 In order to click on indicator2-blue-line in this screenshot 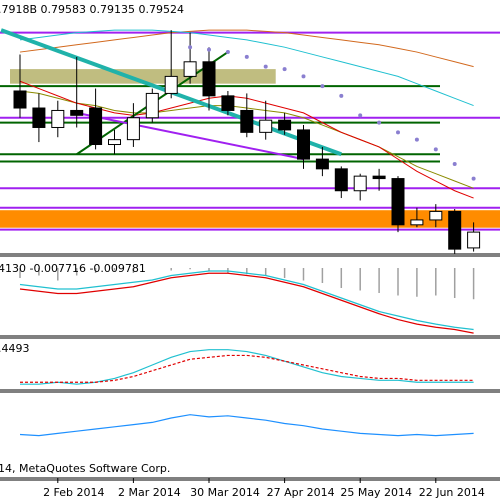, I will do `click(246, 425)`.